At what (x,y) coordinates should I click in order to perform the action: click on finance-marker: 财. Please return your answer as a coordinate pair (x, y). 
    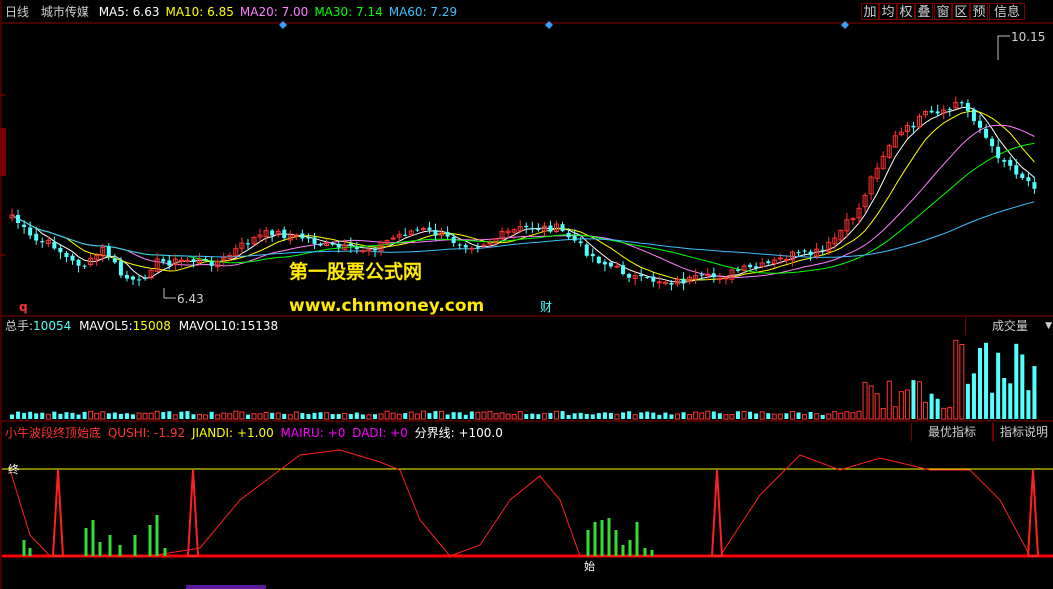
    Looking at the image, I should click on (546, 307).